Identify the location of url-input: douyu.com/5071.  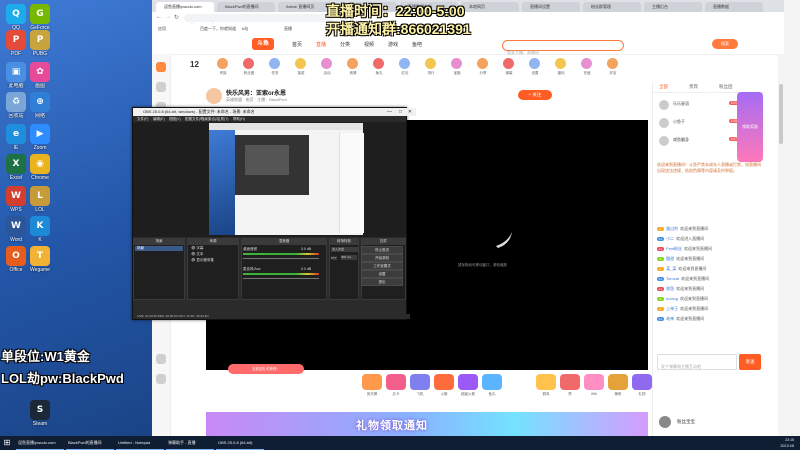
(259, 21).